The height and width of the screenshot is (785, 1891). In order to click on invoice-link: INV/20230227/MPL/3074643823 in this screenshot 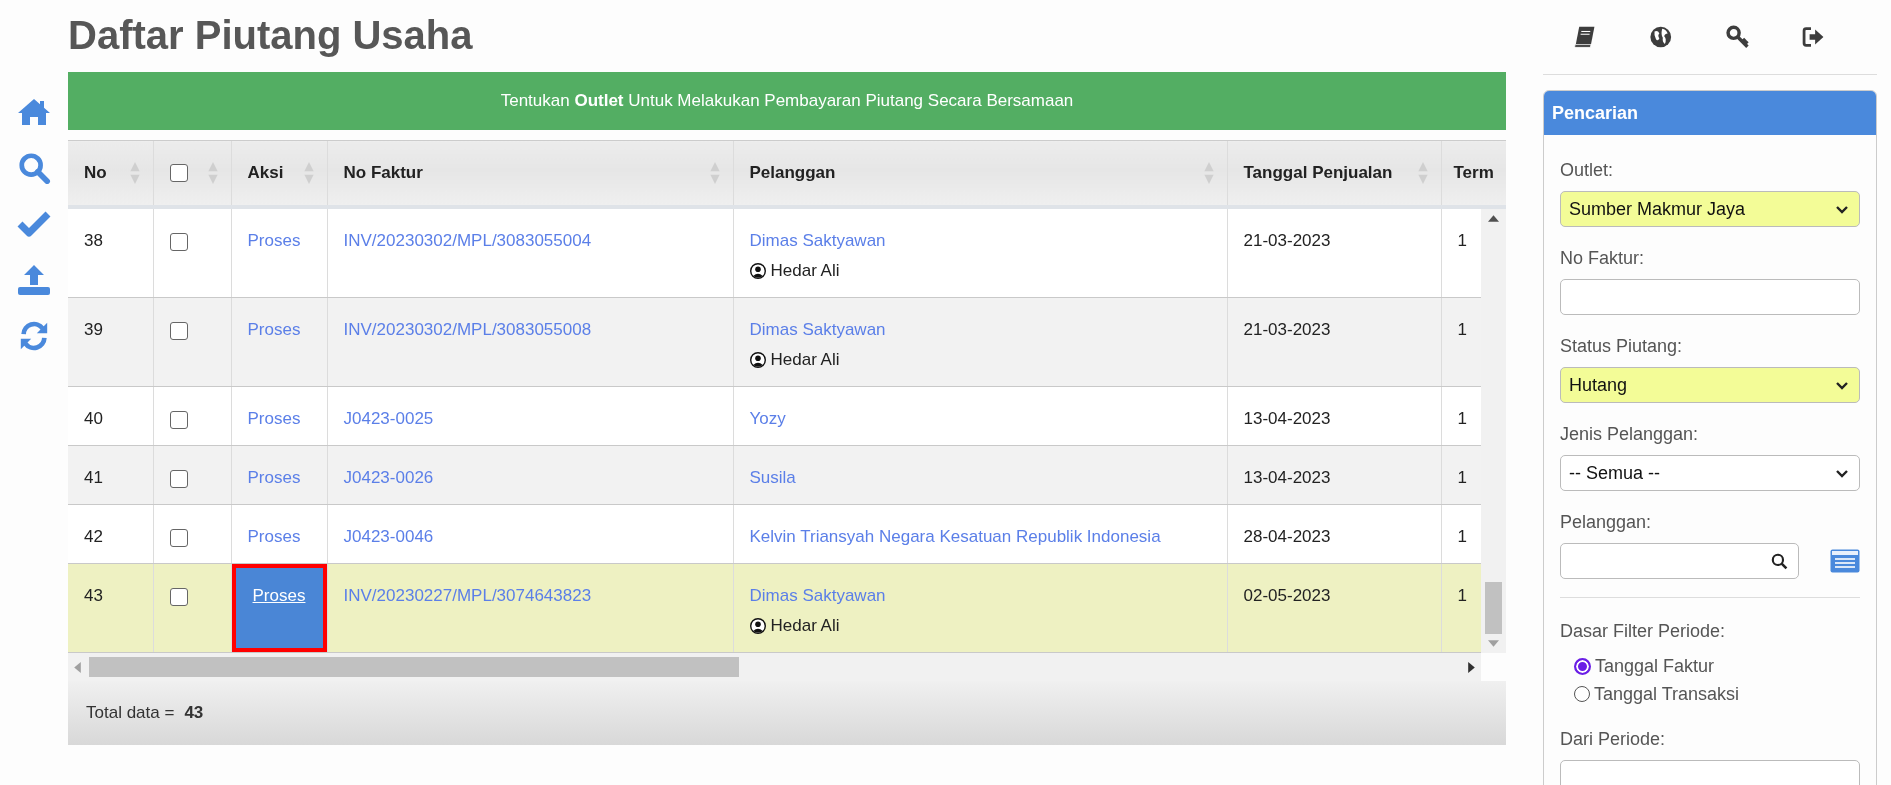, I will do `click(467, 595)`.